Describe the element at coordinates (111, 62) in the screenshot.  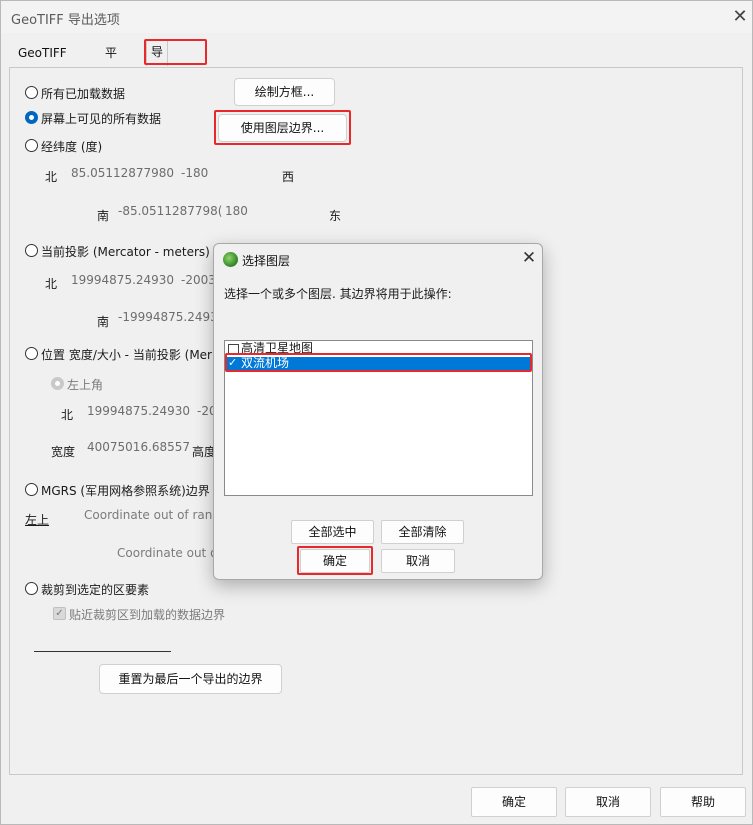
I see `tab-tiling: 平铺` at that location.